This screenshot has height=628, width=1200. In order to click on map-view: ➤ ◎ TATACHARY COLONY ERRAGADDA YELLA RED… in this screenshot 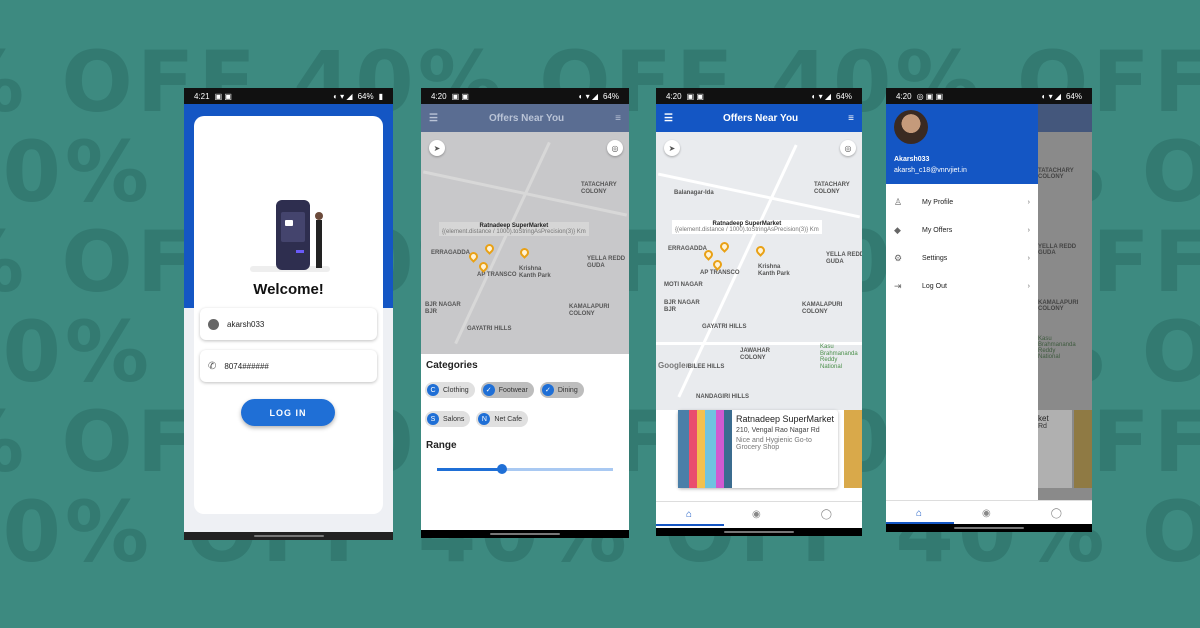, I will do `click(525, 243)`.